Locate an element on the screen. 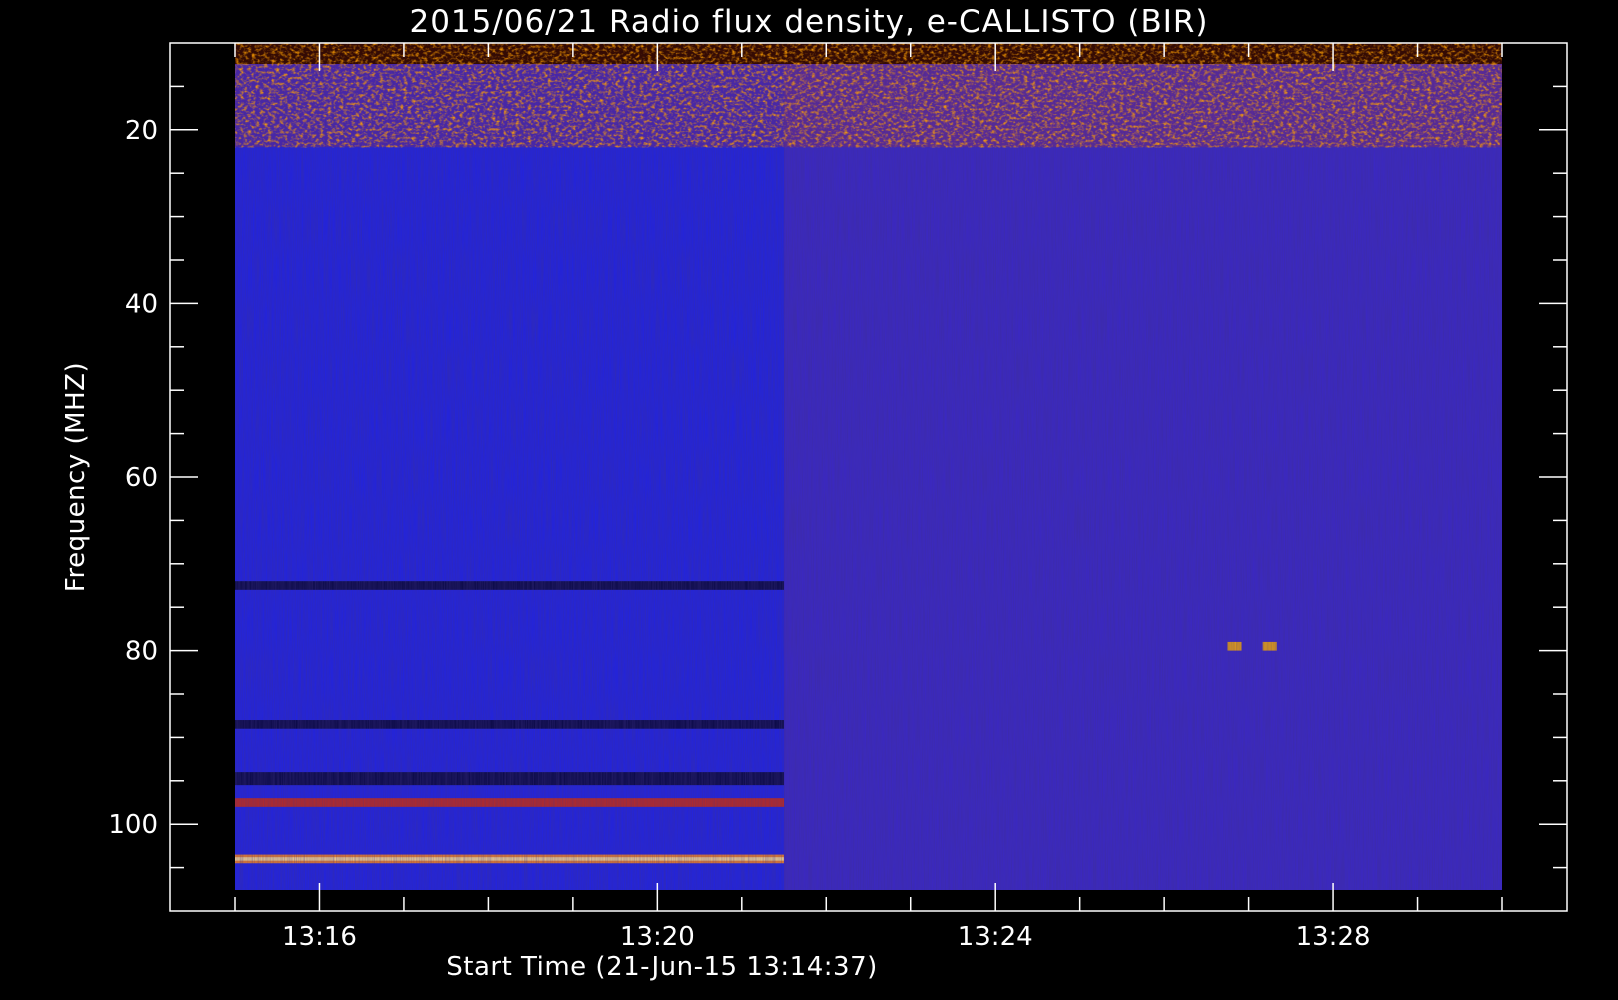  x-tick-label: 13:24 is located at coordinates (995, 937).